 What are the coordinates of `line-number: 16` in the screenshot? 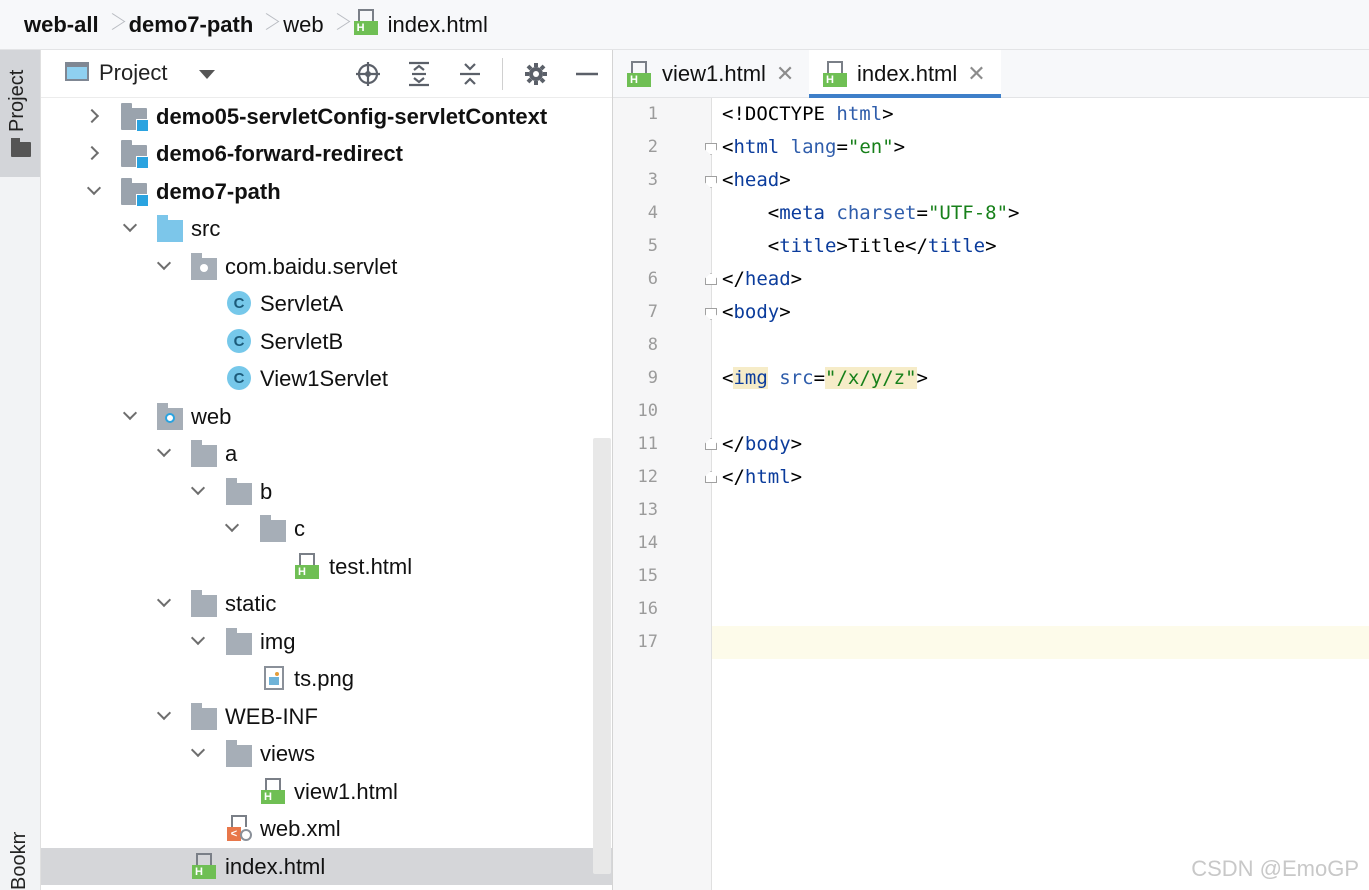 It's located at (647, 609).